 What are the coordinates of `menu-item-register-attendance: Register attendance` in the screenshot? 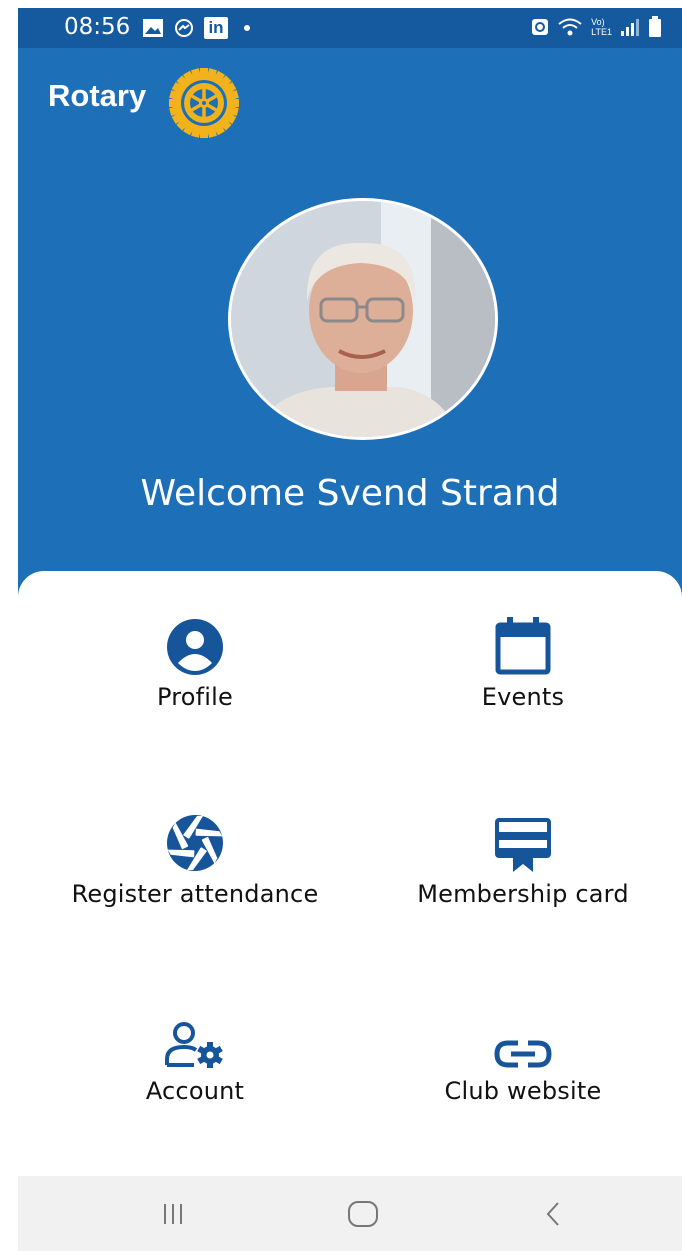 It's located at (195, 861).